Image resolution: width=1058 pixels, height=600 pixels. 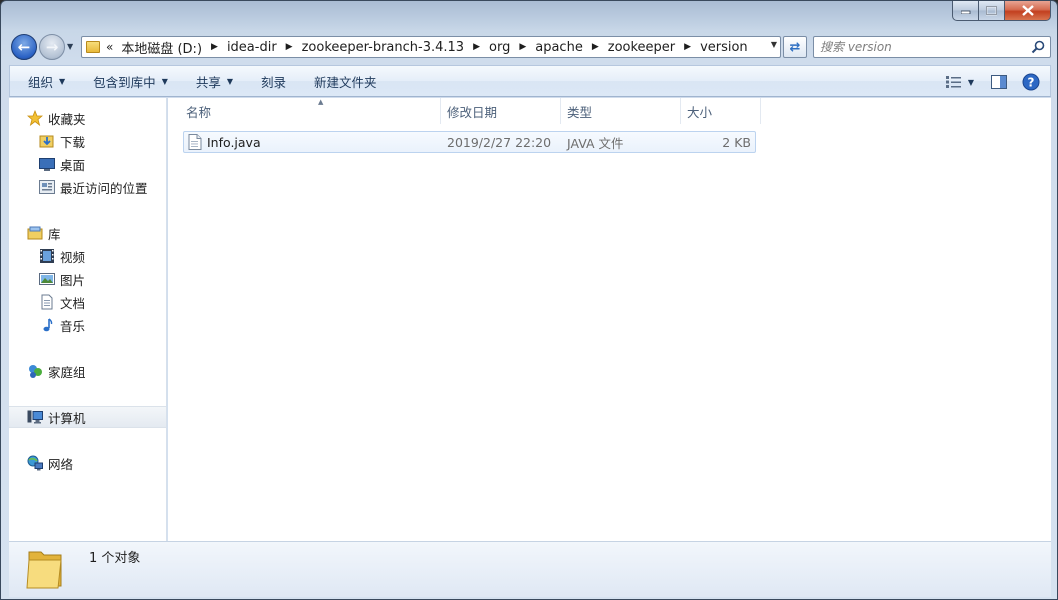 I want to click on nav-documents: 文档, so click(x=102, y=302).